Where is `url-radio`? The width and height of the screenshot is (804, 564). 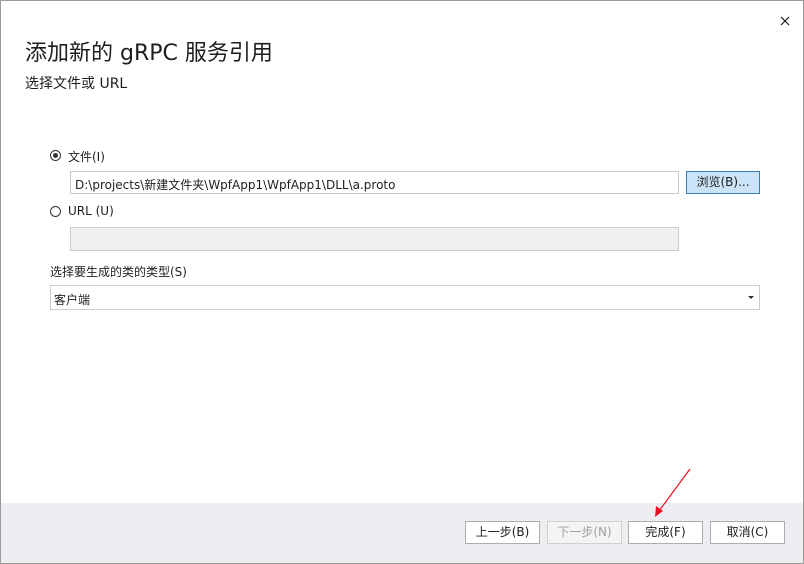
url-radio is located at coordinates (55, 211).